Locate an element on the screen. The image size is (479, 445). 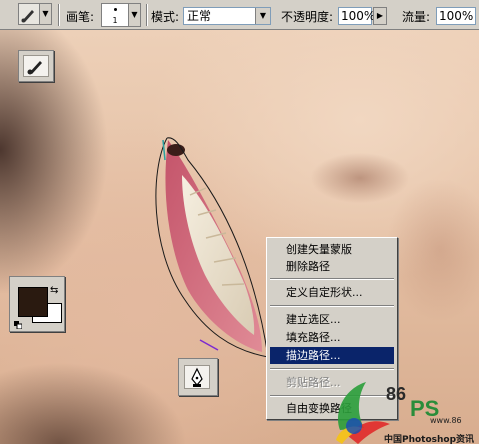
color-swatches-palette: ⇆ is located at coordinates (37, 304).